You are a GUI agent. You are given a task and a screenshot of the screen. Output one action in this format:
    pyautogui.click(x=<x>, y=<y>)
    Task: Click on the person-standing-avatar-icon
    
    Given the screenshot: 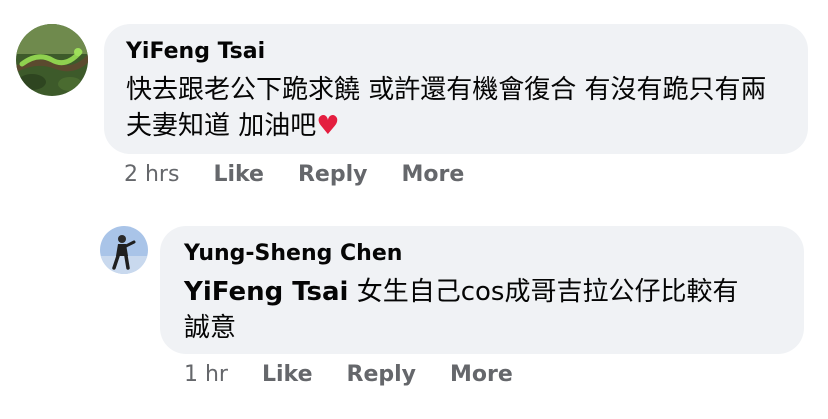 What is the action you would take?
    pyautogui.click(x=124, y=250)
    